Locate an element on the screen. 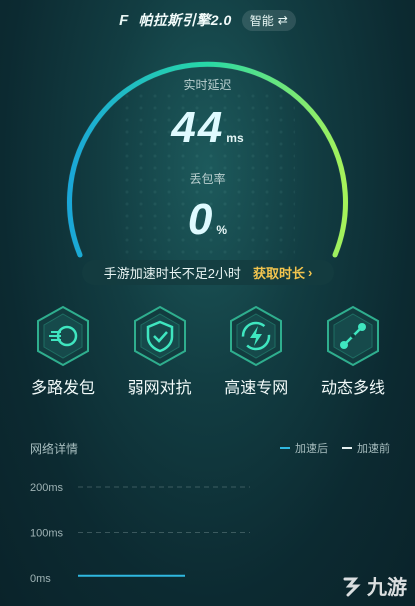  watermark-text: 九游 is located at coordinates (387, 588).